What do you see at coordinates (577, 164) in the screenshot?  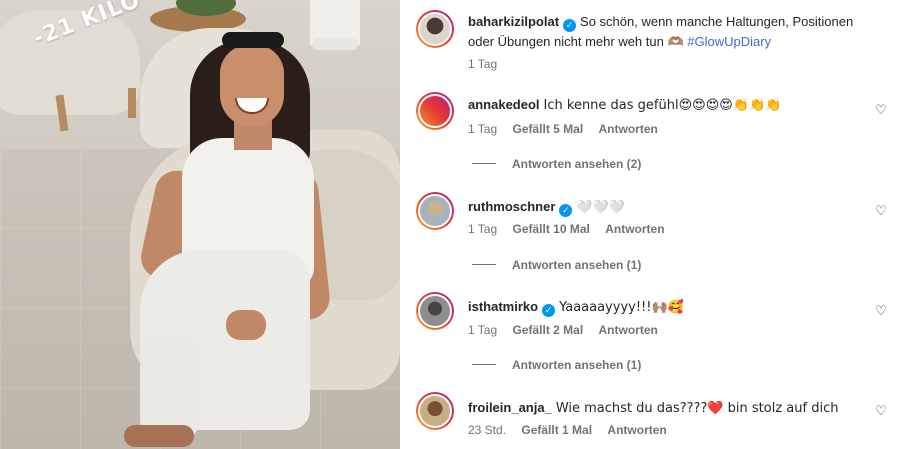 I see `view-replies-label: Antworten ansehen (2)` at bounding box center [577, 164].